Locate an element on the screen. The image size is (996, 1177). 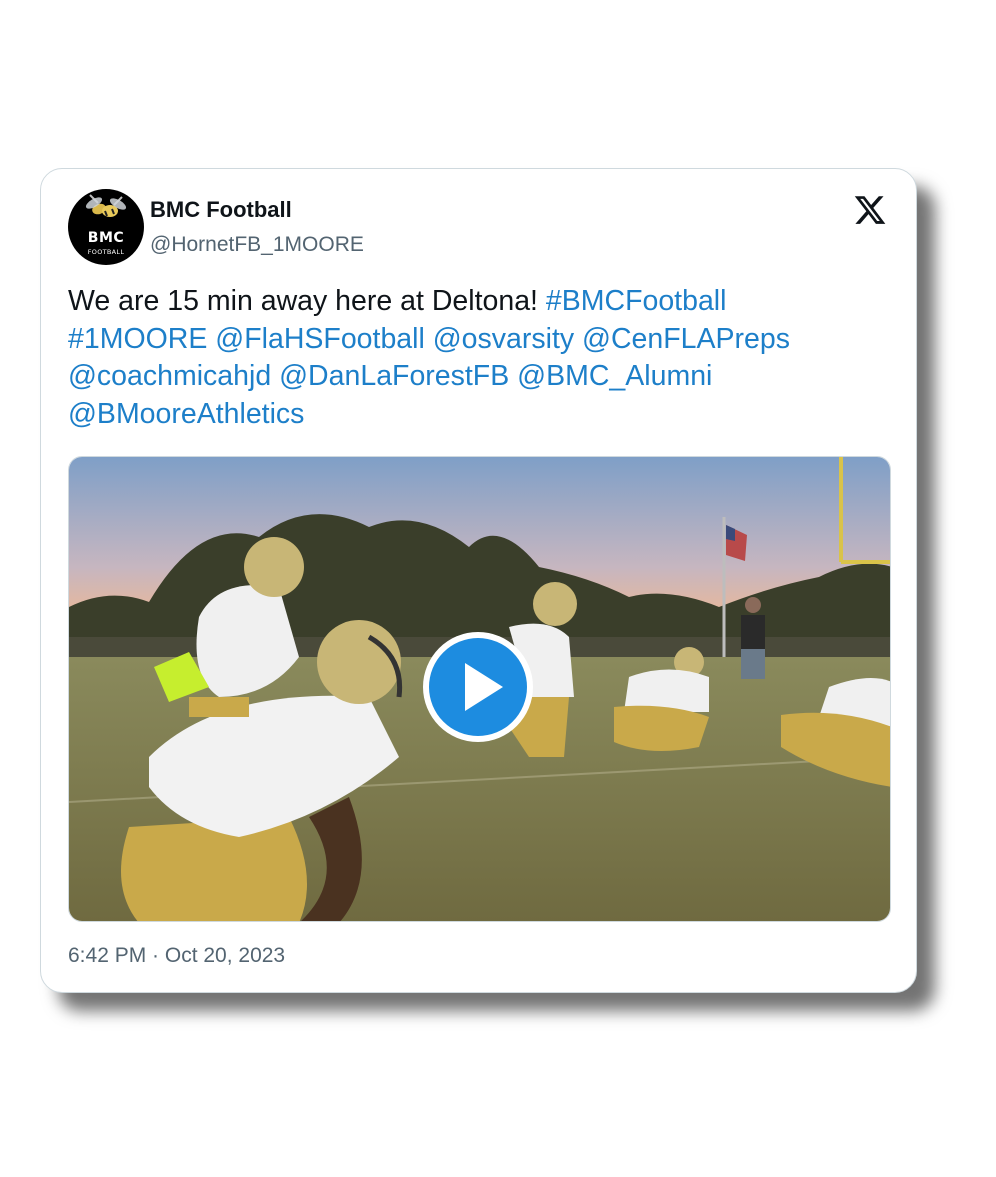
x-logo-icon is located at coordinates (870, 210).